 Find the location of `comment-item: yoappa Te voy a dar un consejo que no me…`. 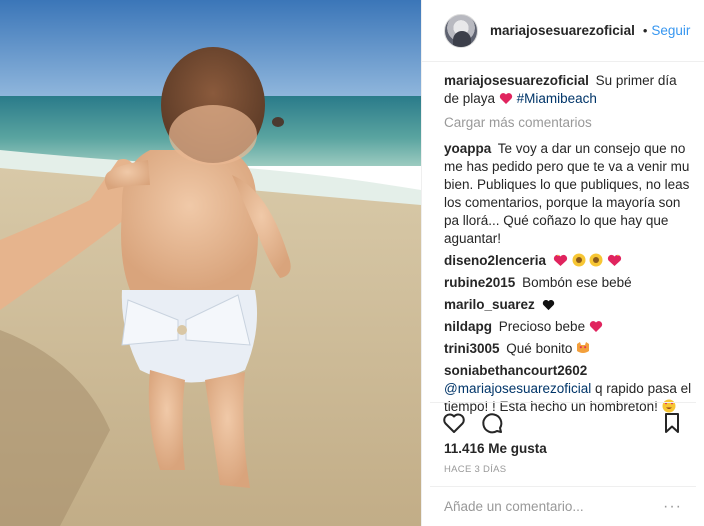

comment-item: yoappa Te voy a dar un consejo que no me… is located at coordinates (568, 194).